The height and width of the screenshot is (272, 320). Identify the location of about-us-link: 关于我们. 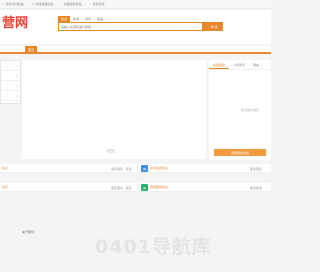
(28, 232).